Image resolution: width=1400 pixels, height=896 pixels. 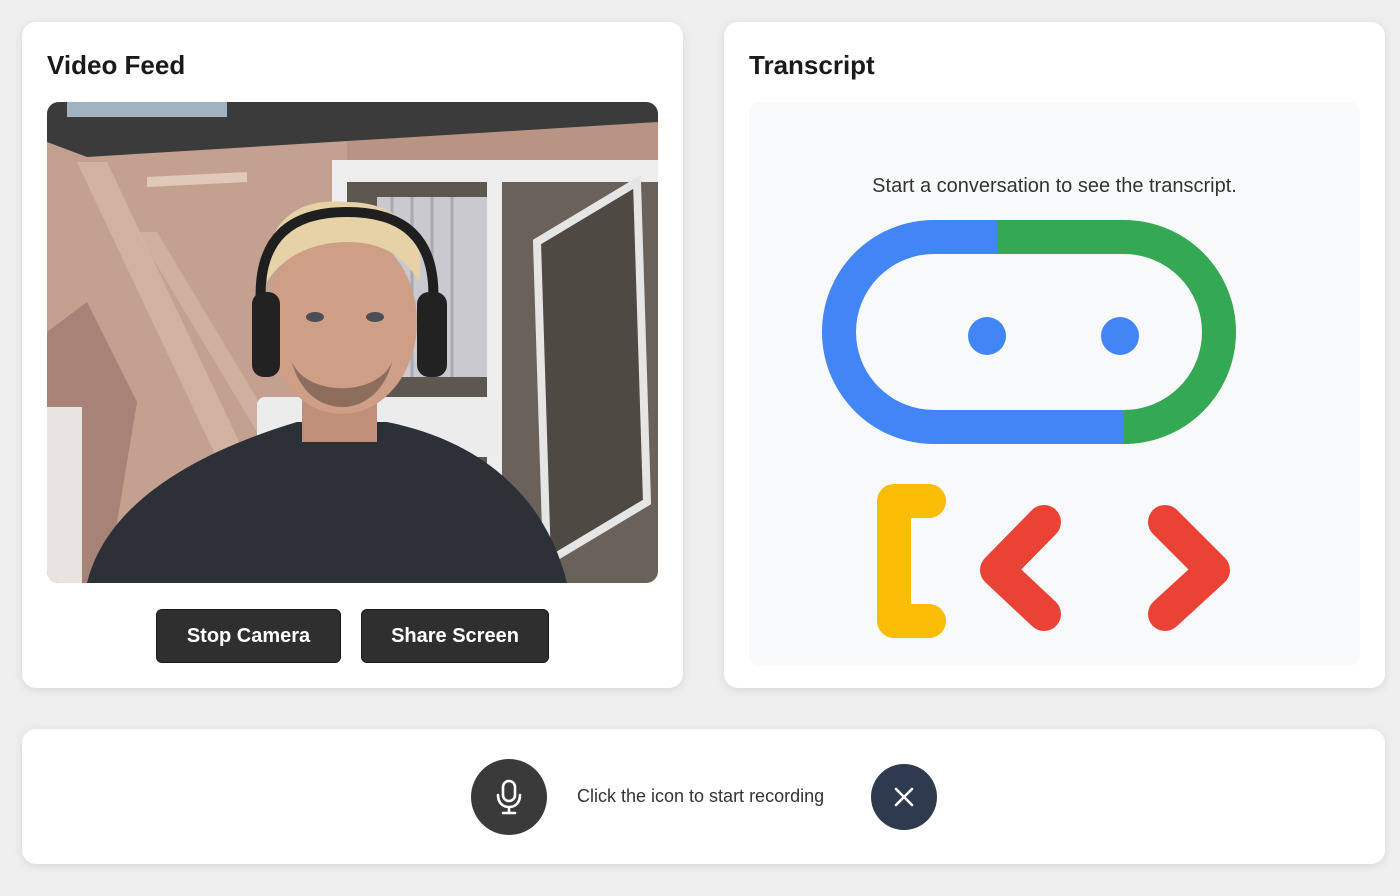 I want to click on microphone-button, so click(x=509, y=797).